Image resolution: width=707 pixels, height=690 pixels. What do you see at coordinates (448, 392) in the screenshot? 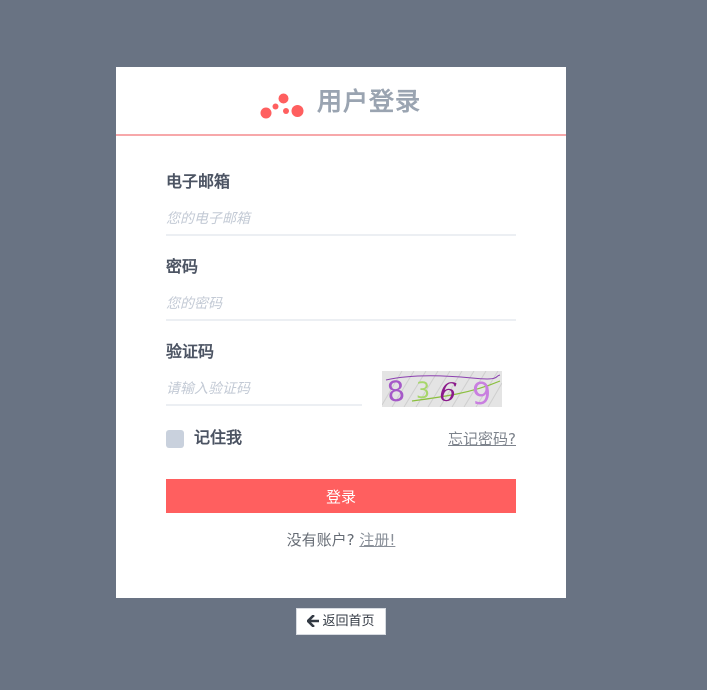
I see `svg-text: 6` at bounding box center [448, 392].